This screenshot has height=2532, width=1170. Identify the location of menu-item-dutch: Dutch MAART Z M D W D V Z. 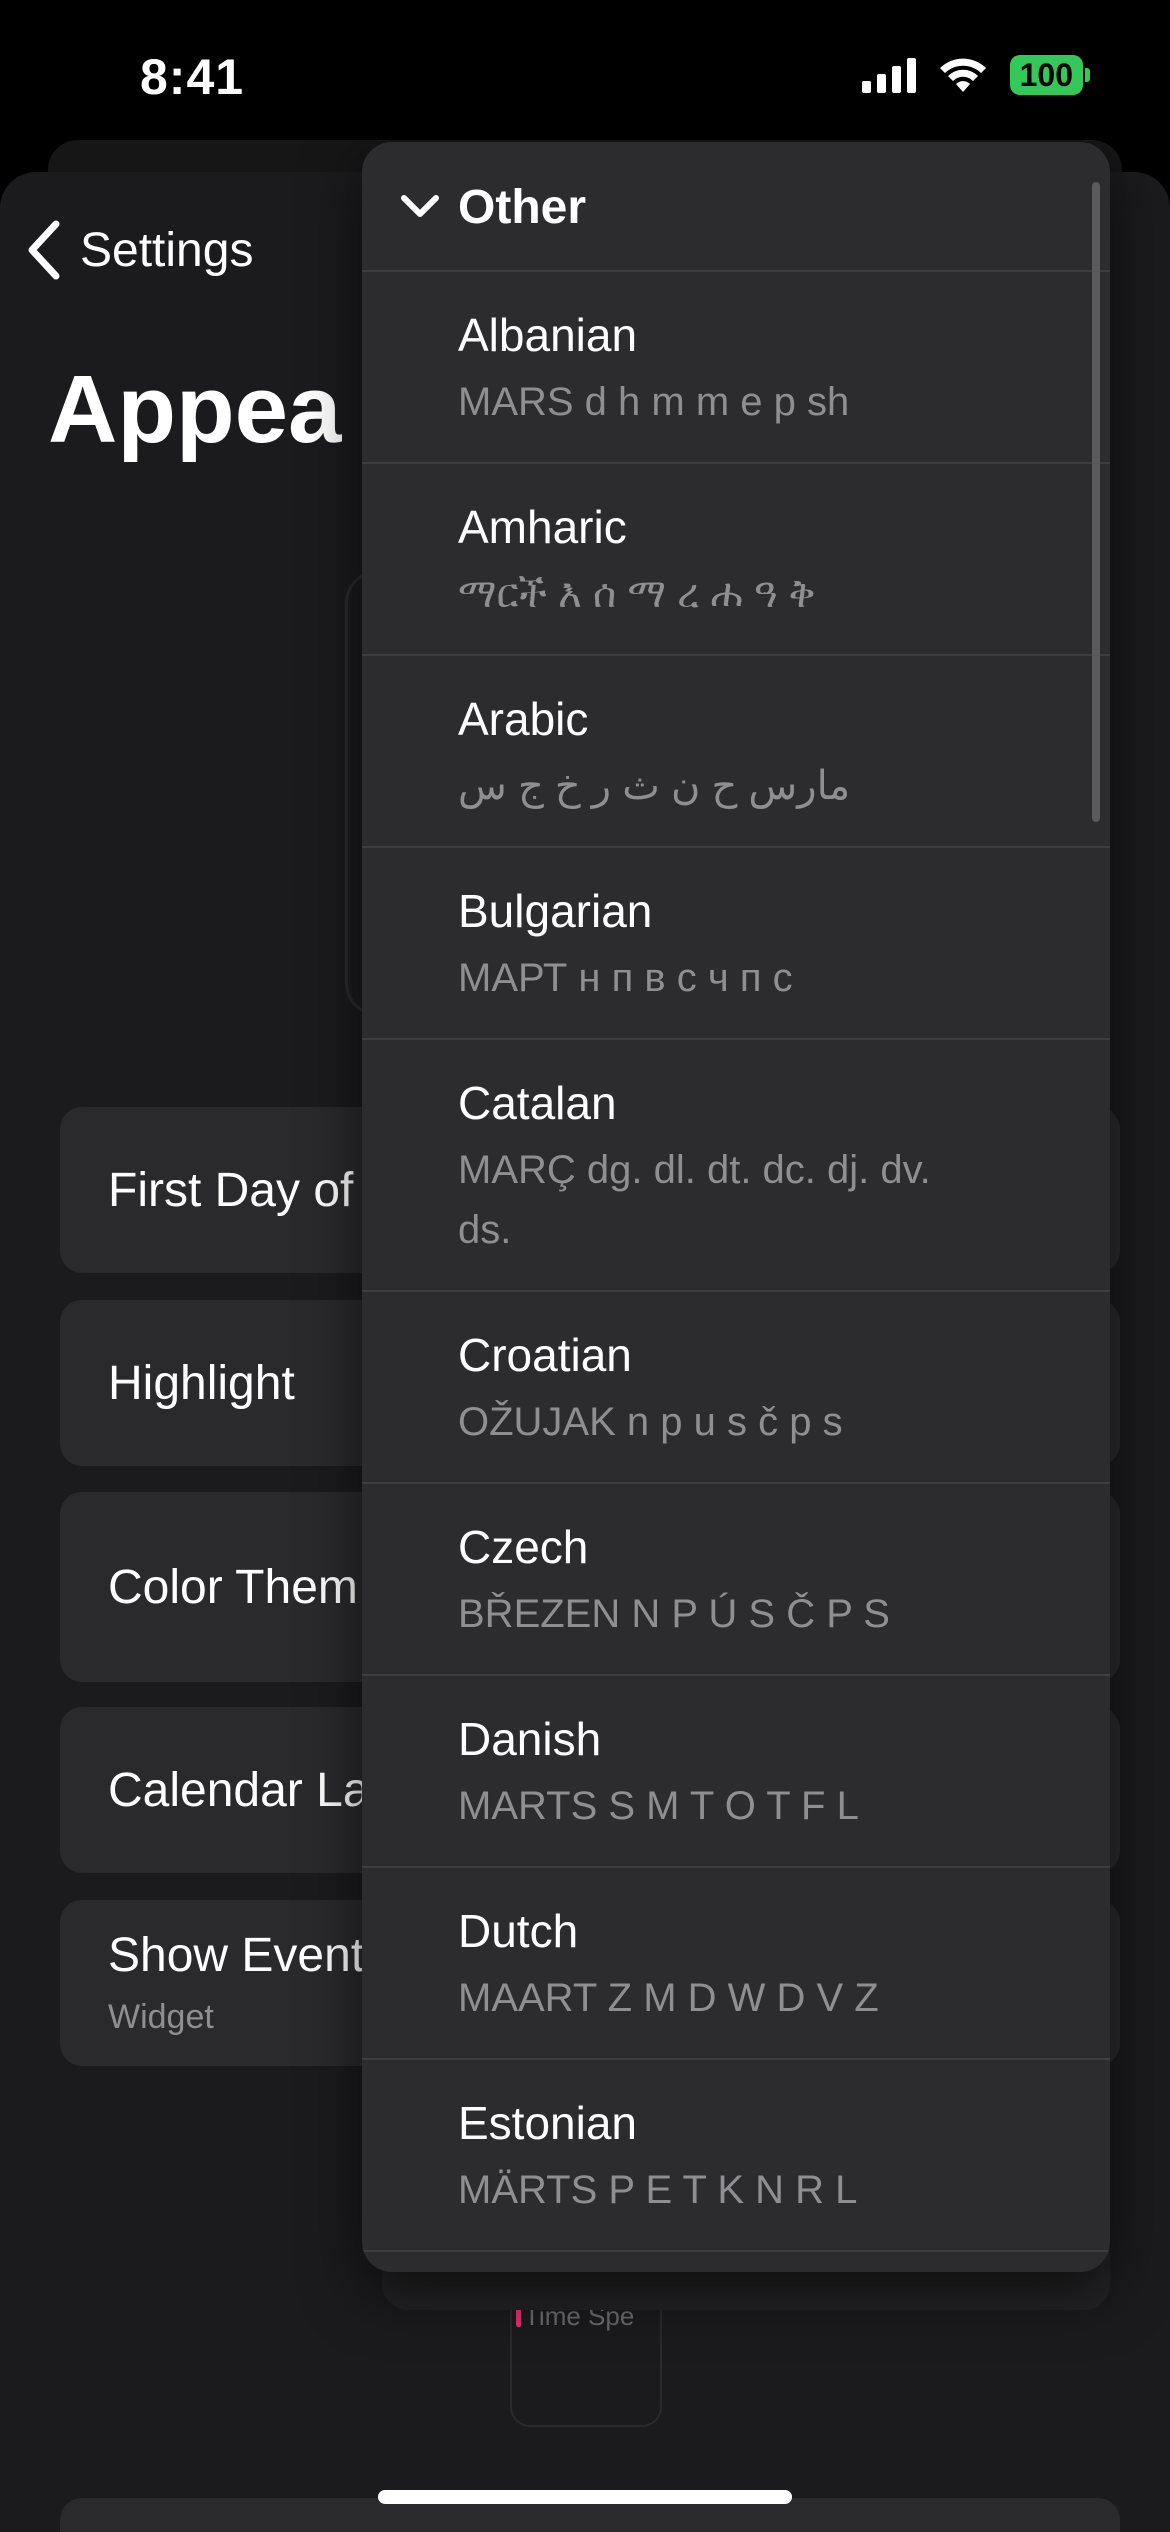
(736, 1964).